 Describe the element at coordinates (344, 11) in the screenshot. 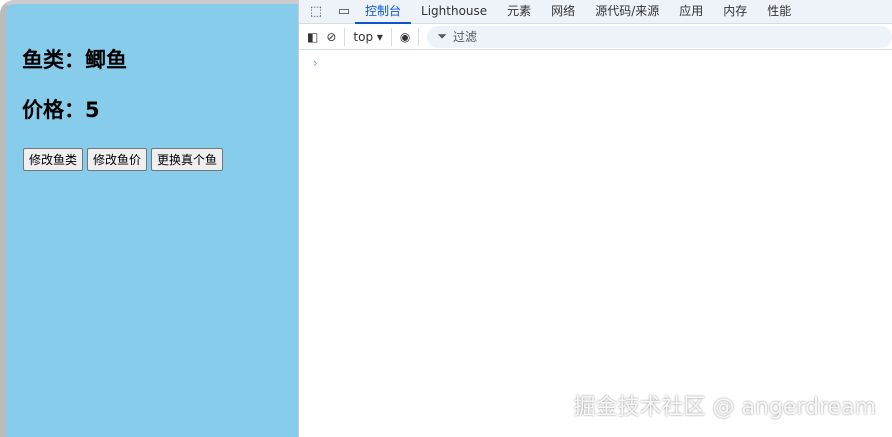

I see `device-toolbar-icon: ▭` at that location.